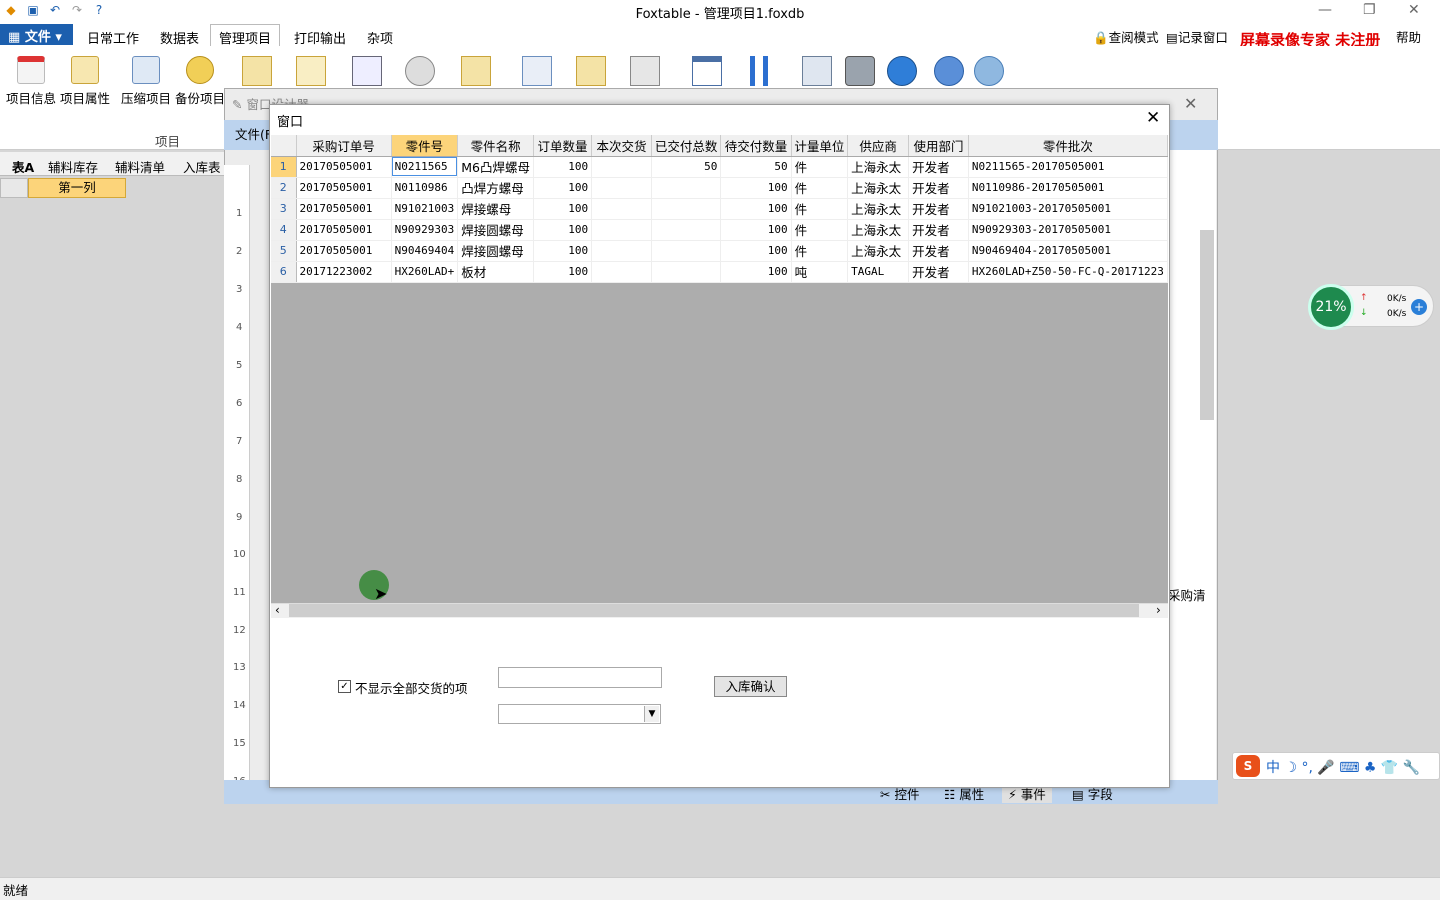 This screenshot has width=1440, height=900. What do you see at coordinates (202, 166) in the screenshot?
I see `sheet-tab-inbound: 入库表` at bounding box center [202, 166].